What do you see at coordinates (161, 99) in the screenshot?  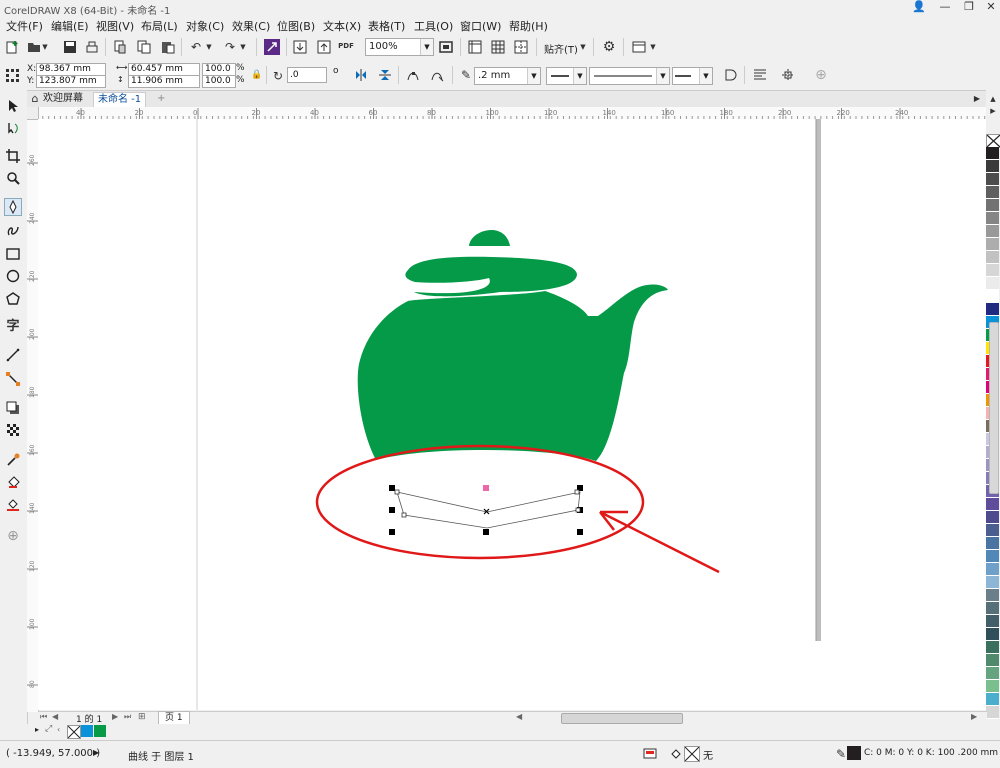 I see `new-tab-button: +` at bounding box center [161, 99].